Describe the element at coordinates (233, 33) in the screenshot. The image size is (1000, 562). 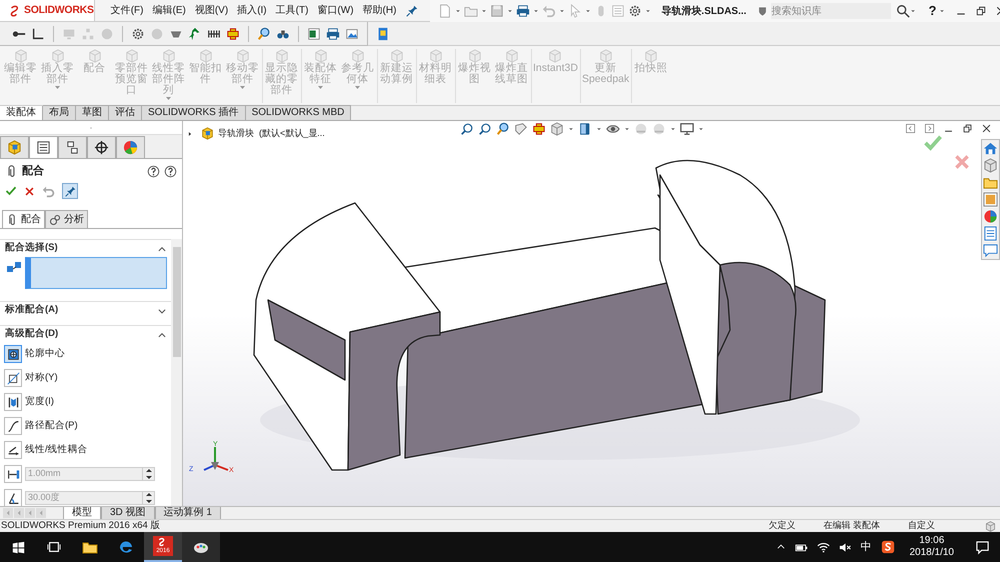
I see `cross-icon` at that location.